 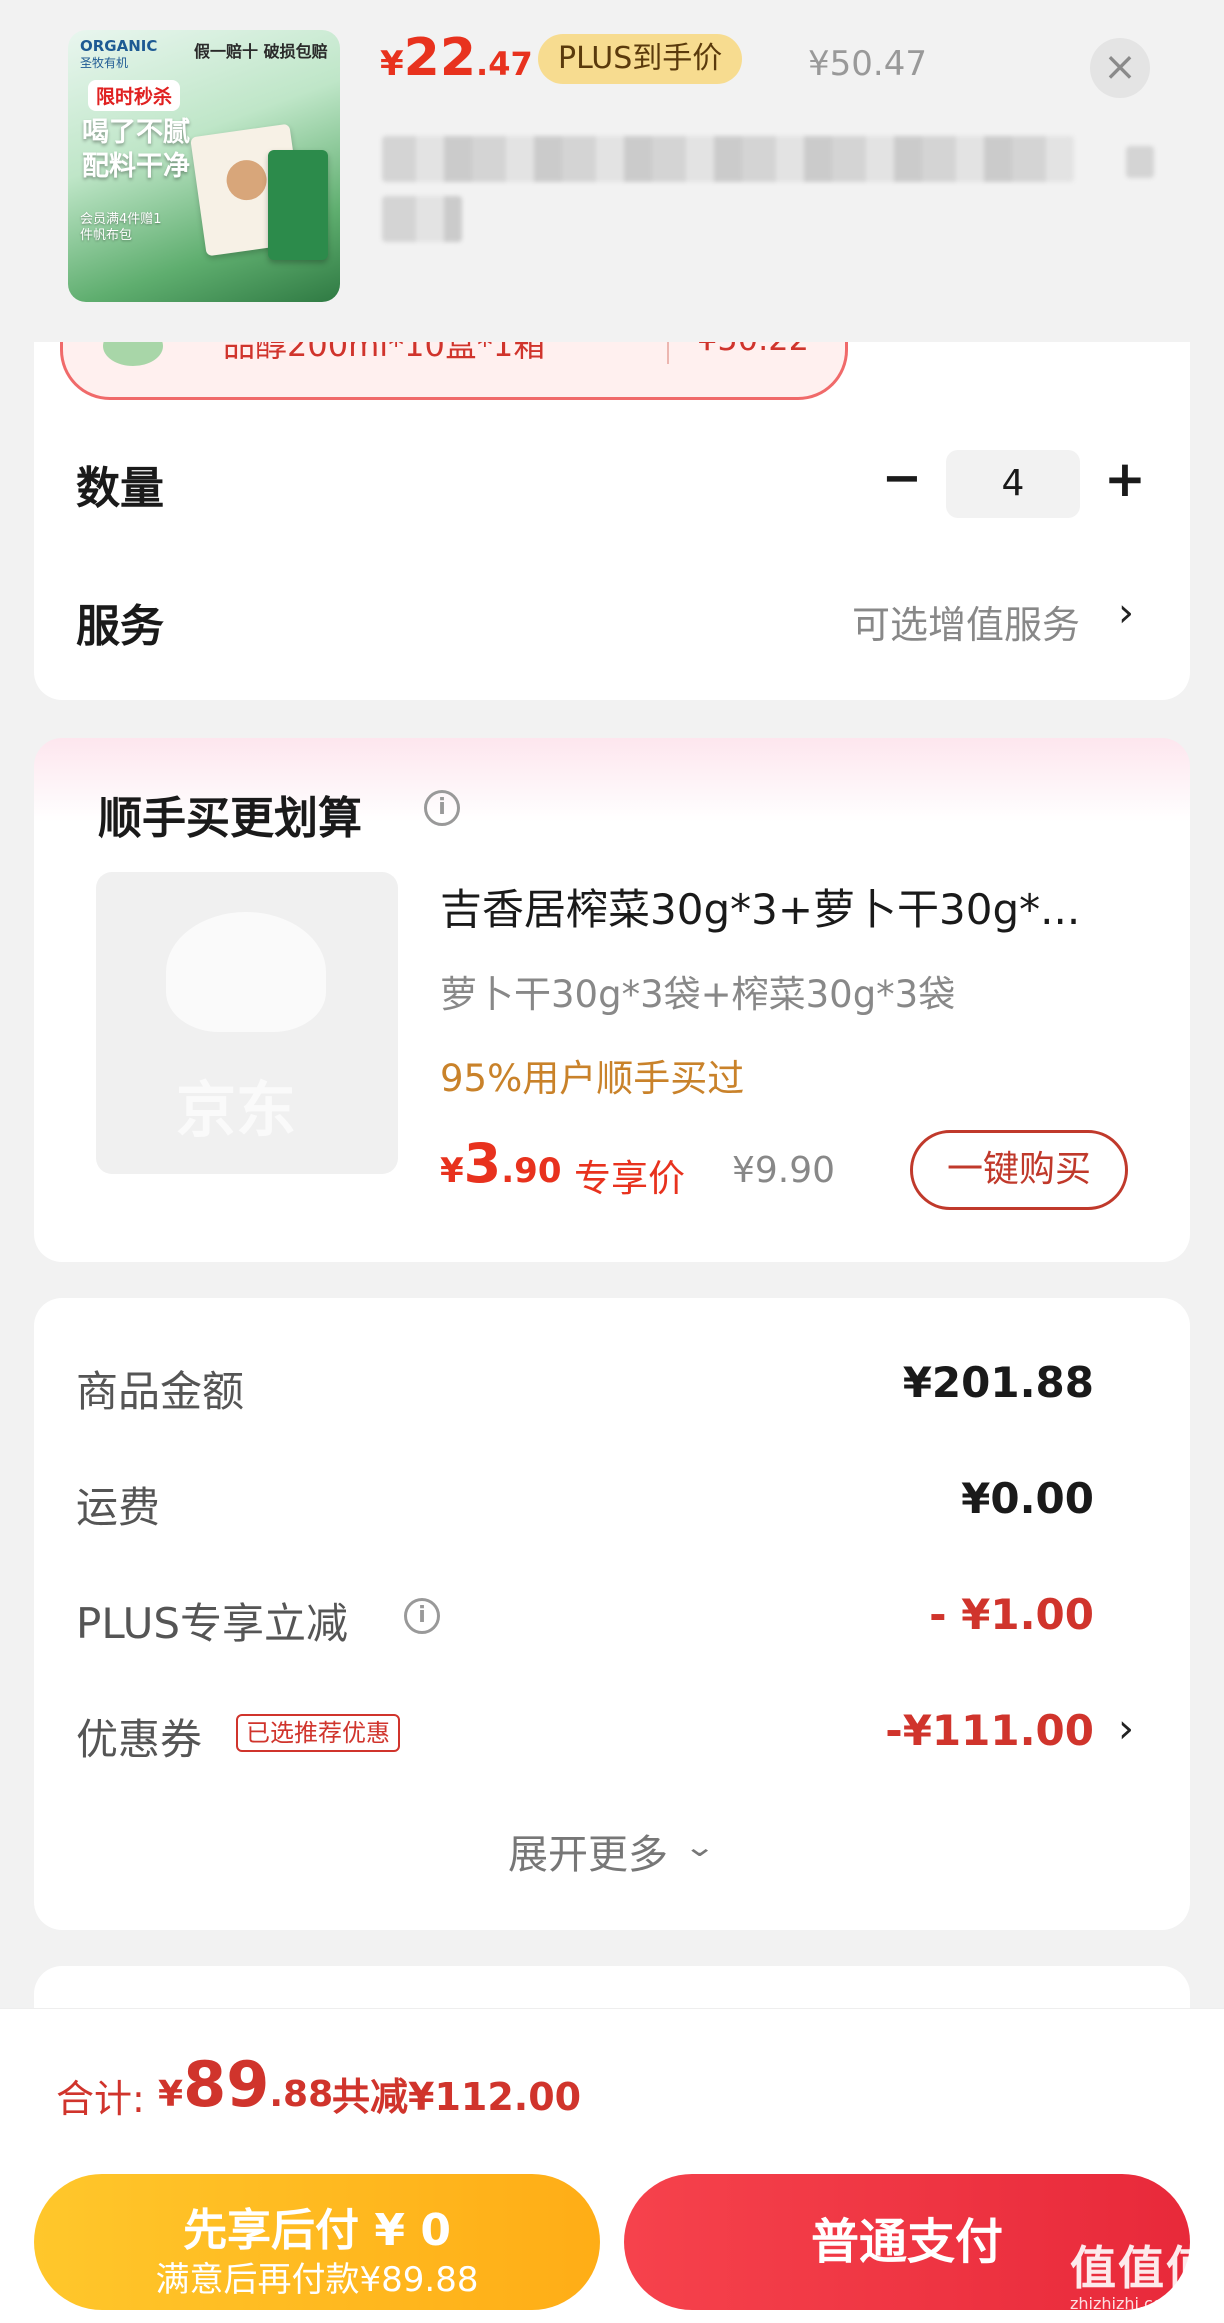 What do you see at coordinates (1011, 1614) in the screenshot?
I see `plus-discount-value: - ¥1.00` at bounding box center [1011, 1614].